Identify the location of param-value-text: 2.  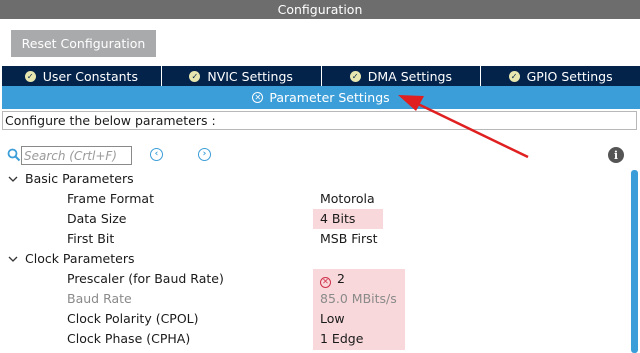
(341, 278).